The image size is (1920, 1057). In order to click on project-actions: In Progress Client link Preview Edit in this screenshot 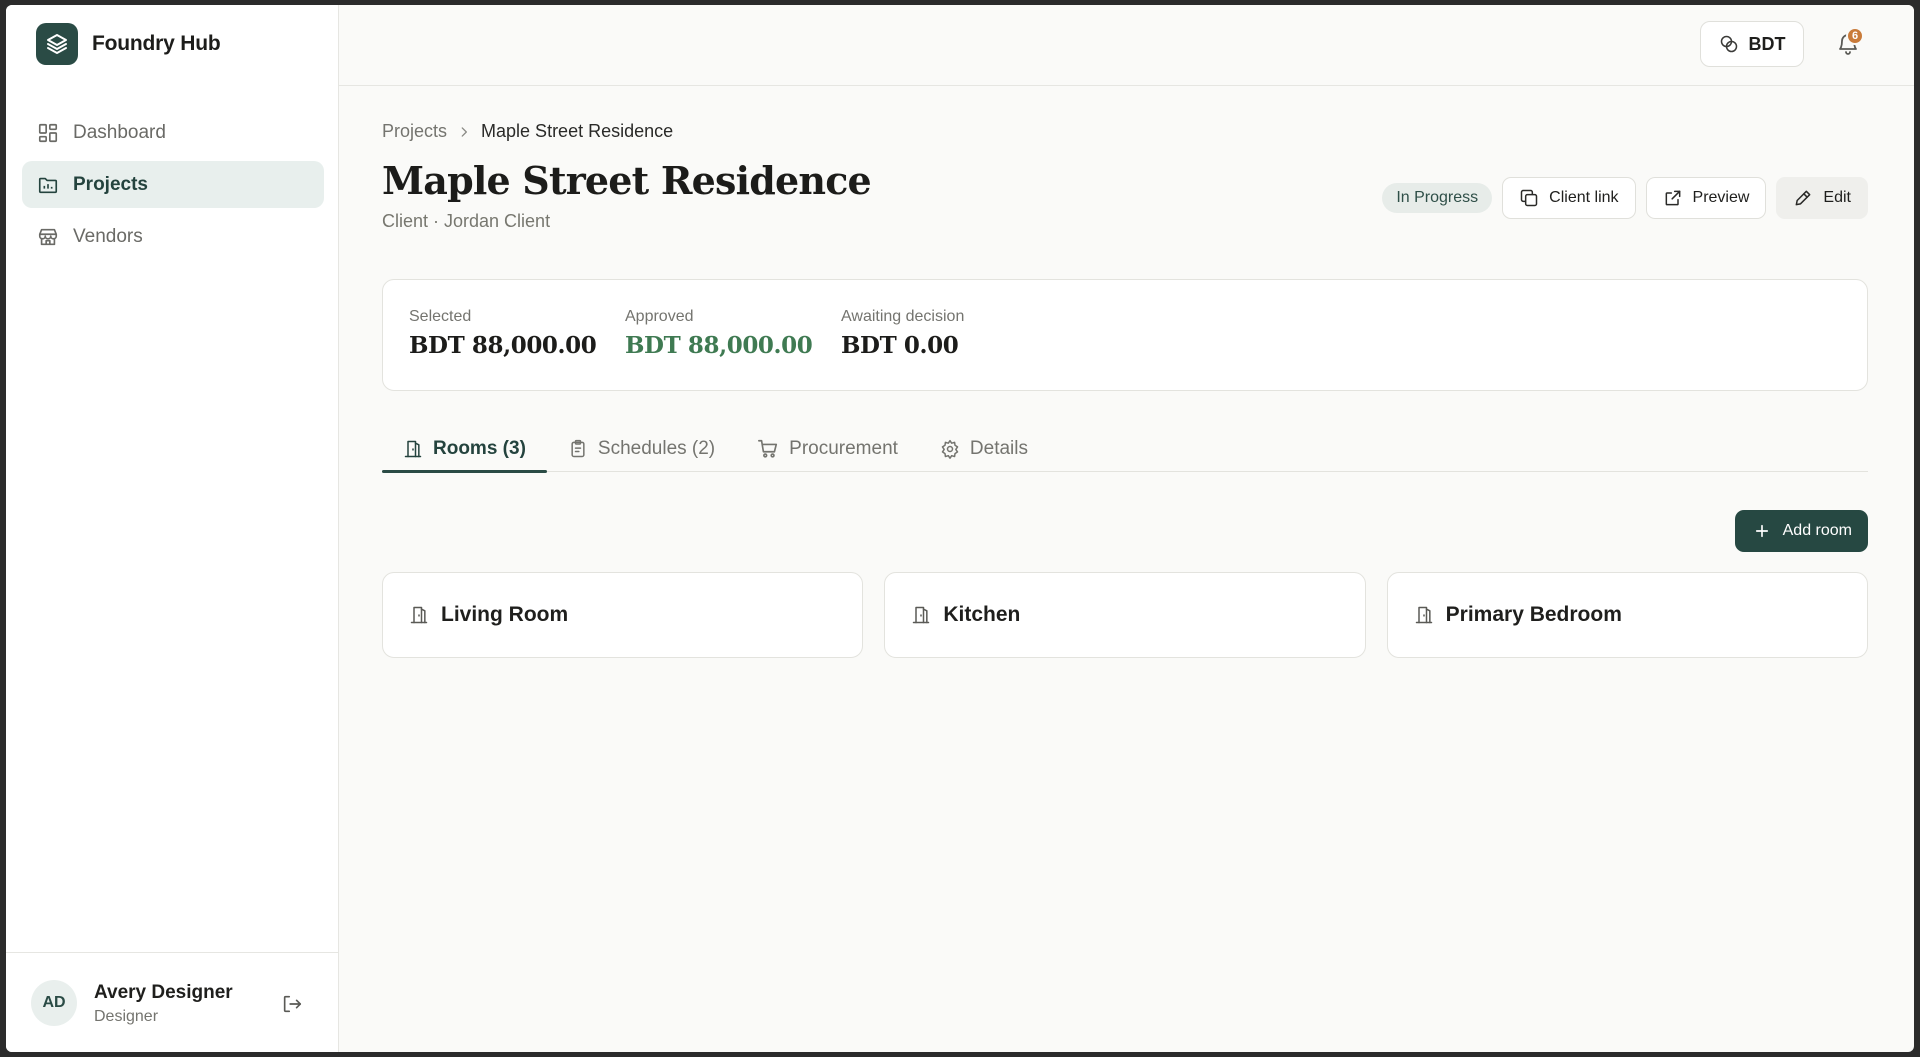, I will do `click(1625, 198)`.